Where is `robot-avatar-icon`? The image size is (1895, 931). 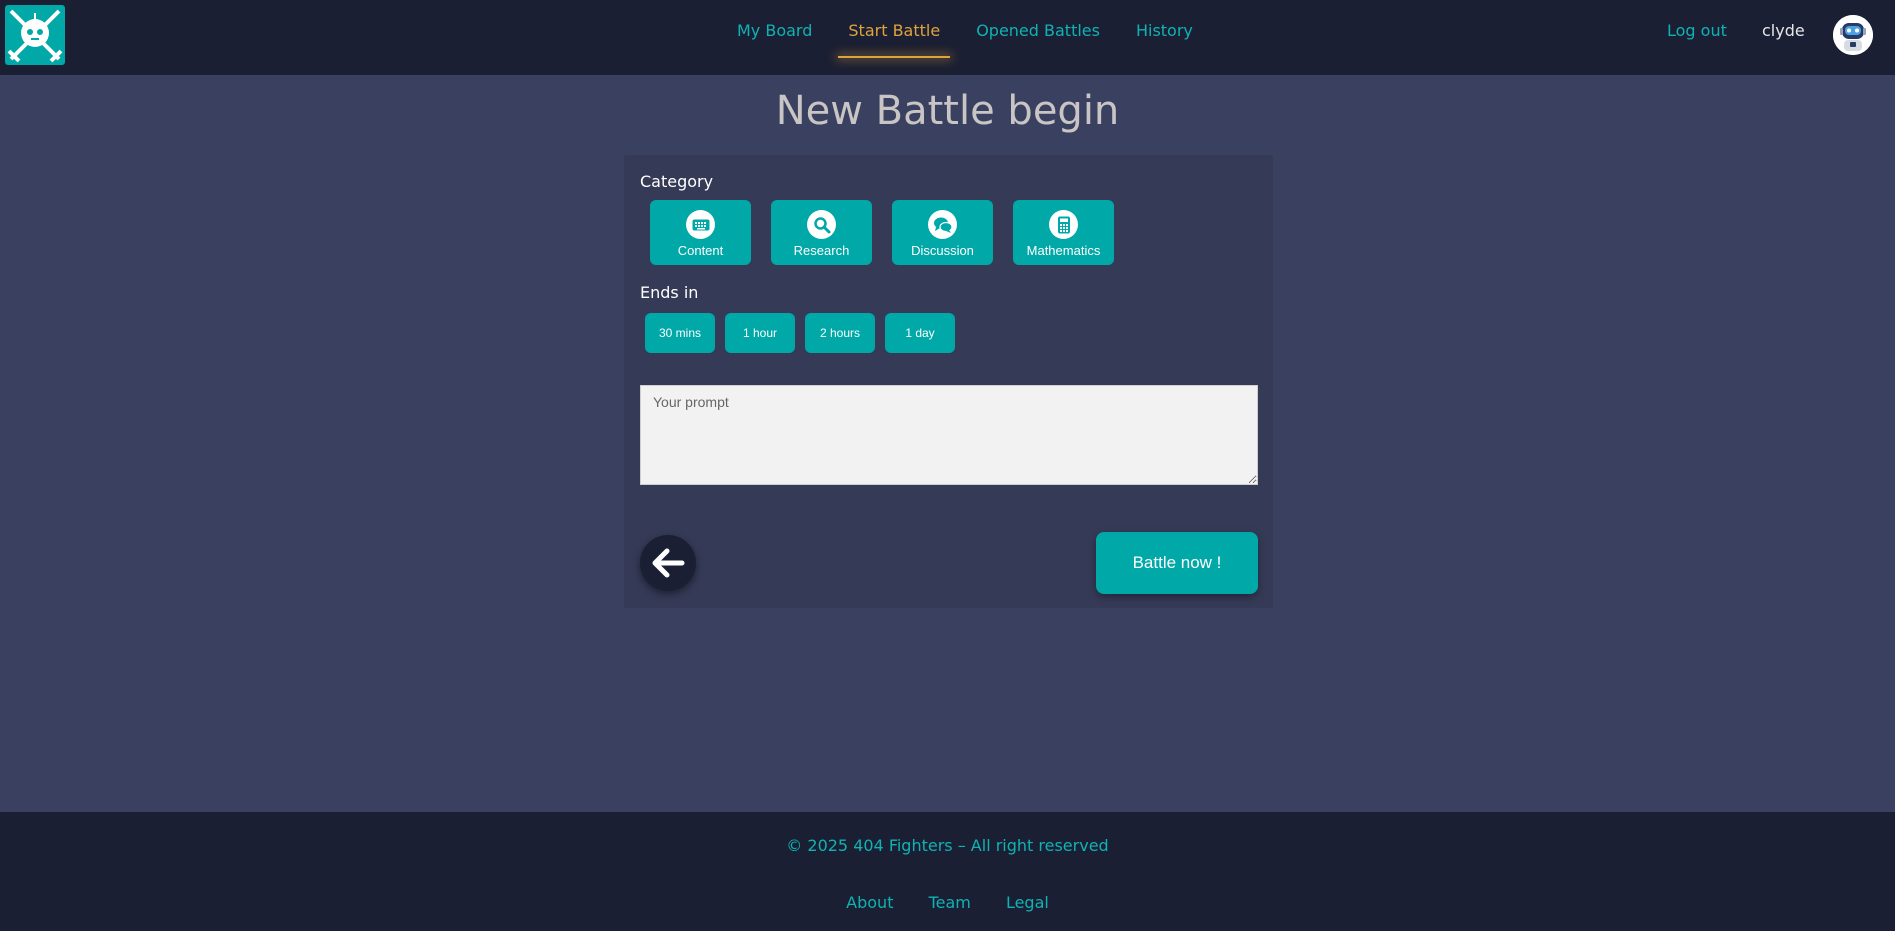 robot-avatar-icon is located at coordinates (1853, 35).